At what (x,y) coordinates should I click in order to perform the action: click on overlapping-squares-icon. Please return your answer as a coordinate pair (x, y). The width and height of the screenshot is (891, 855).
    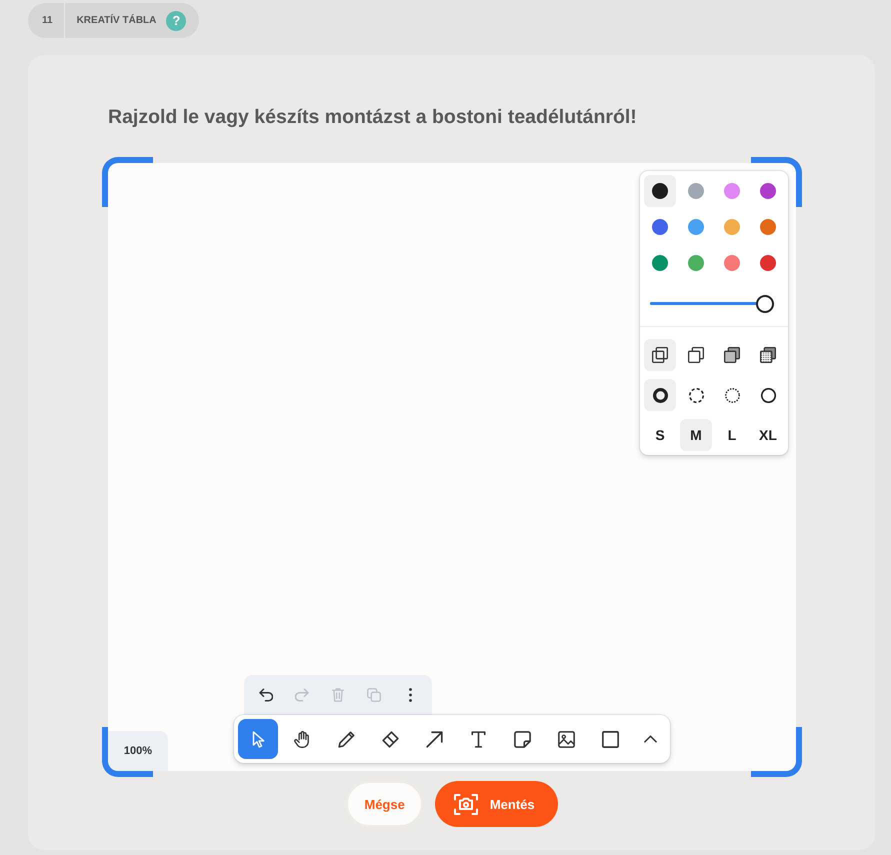
    Looking at the image, I should click on (660, 355).